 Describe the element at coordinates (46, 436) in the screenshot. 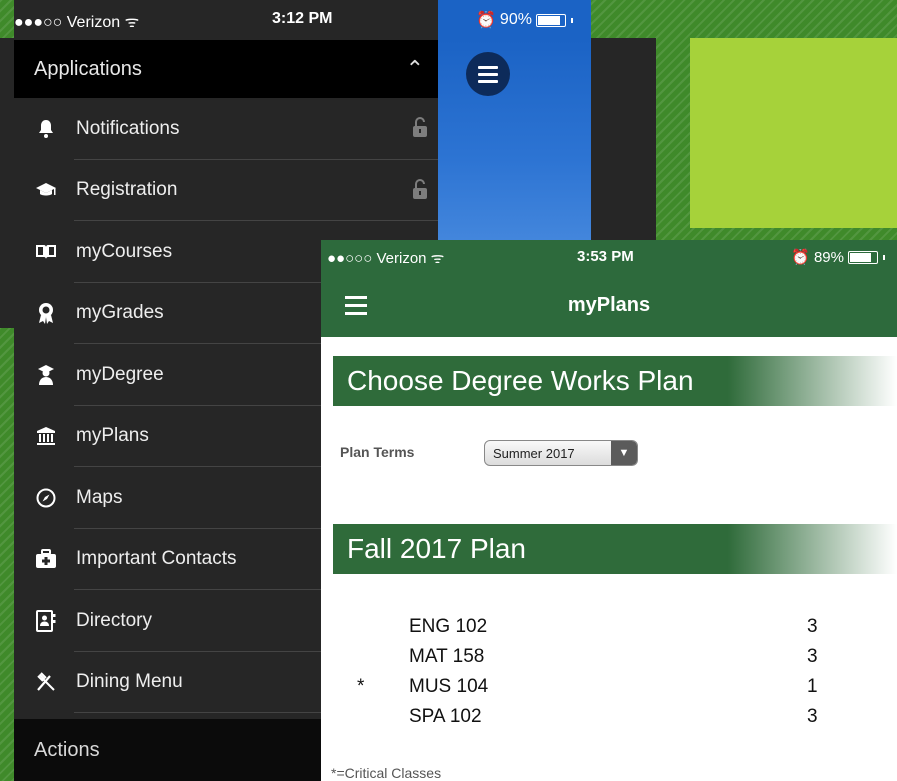

I see `institution-icon` at that location.